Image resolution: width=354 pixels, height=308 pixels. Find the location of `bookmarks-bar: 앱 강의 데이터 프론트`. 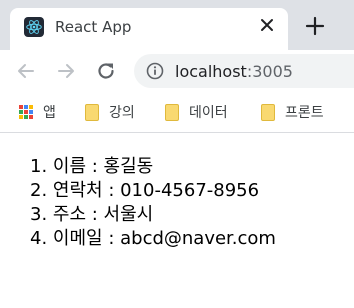

bookmarks-bar: 앱 강의 데이터 프론트 is located at coordinates (177, 112).